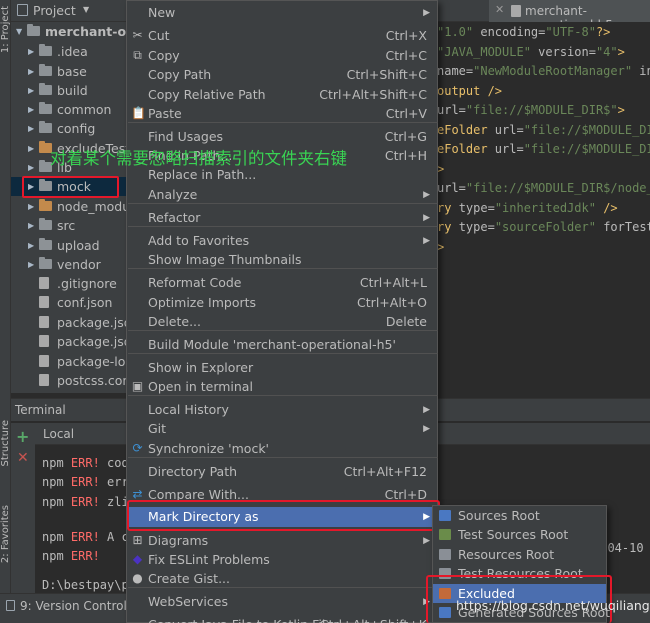 This screenshot has width=650, height=623. I want to click on menu-item-label: Optimize Imports, so click(202, 302).